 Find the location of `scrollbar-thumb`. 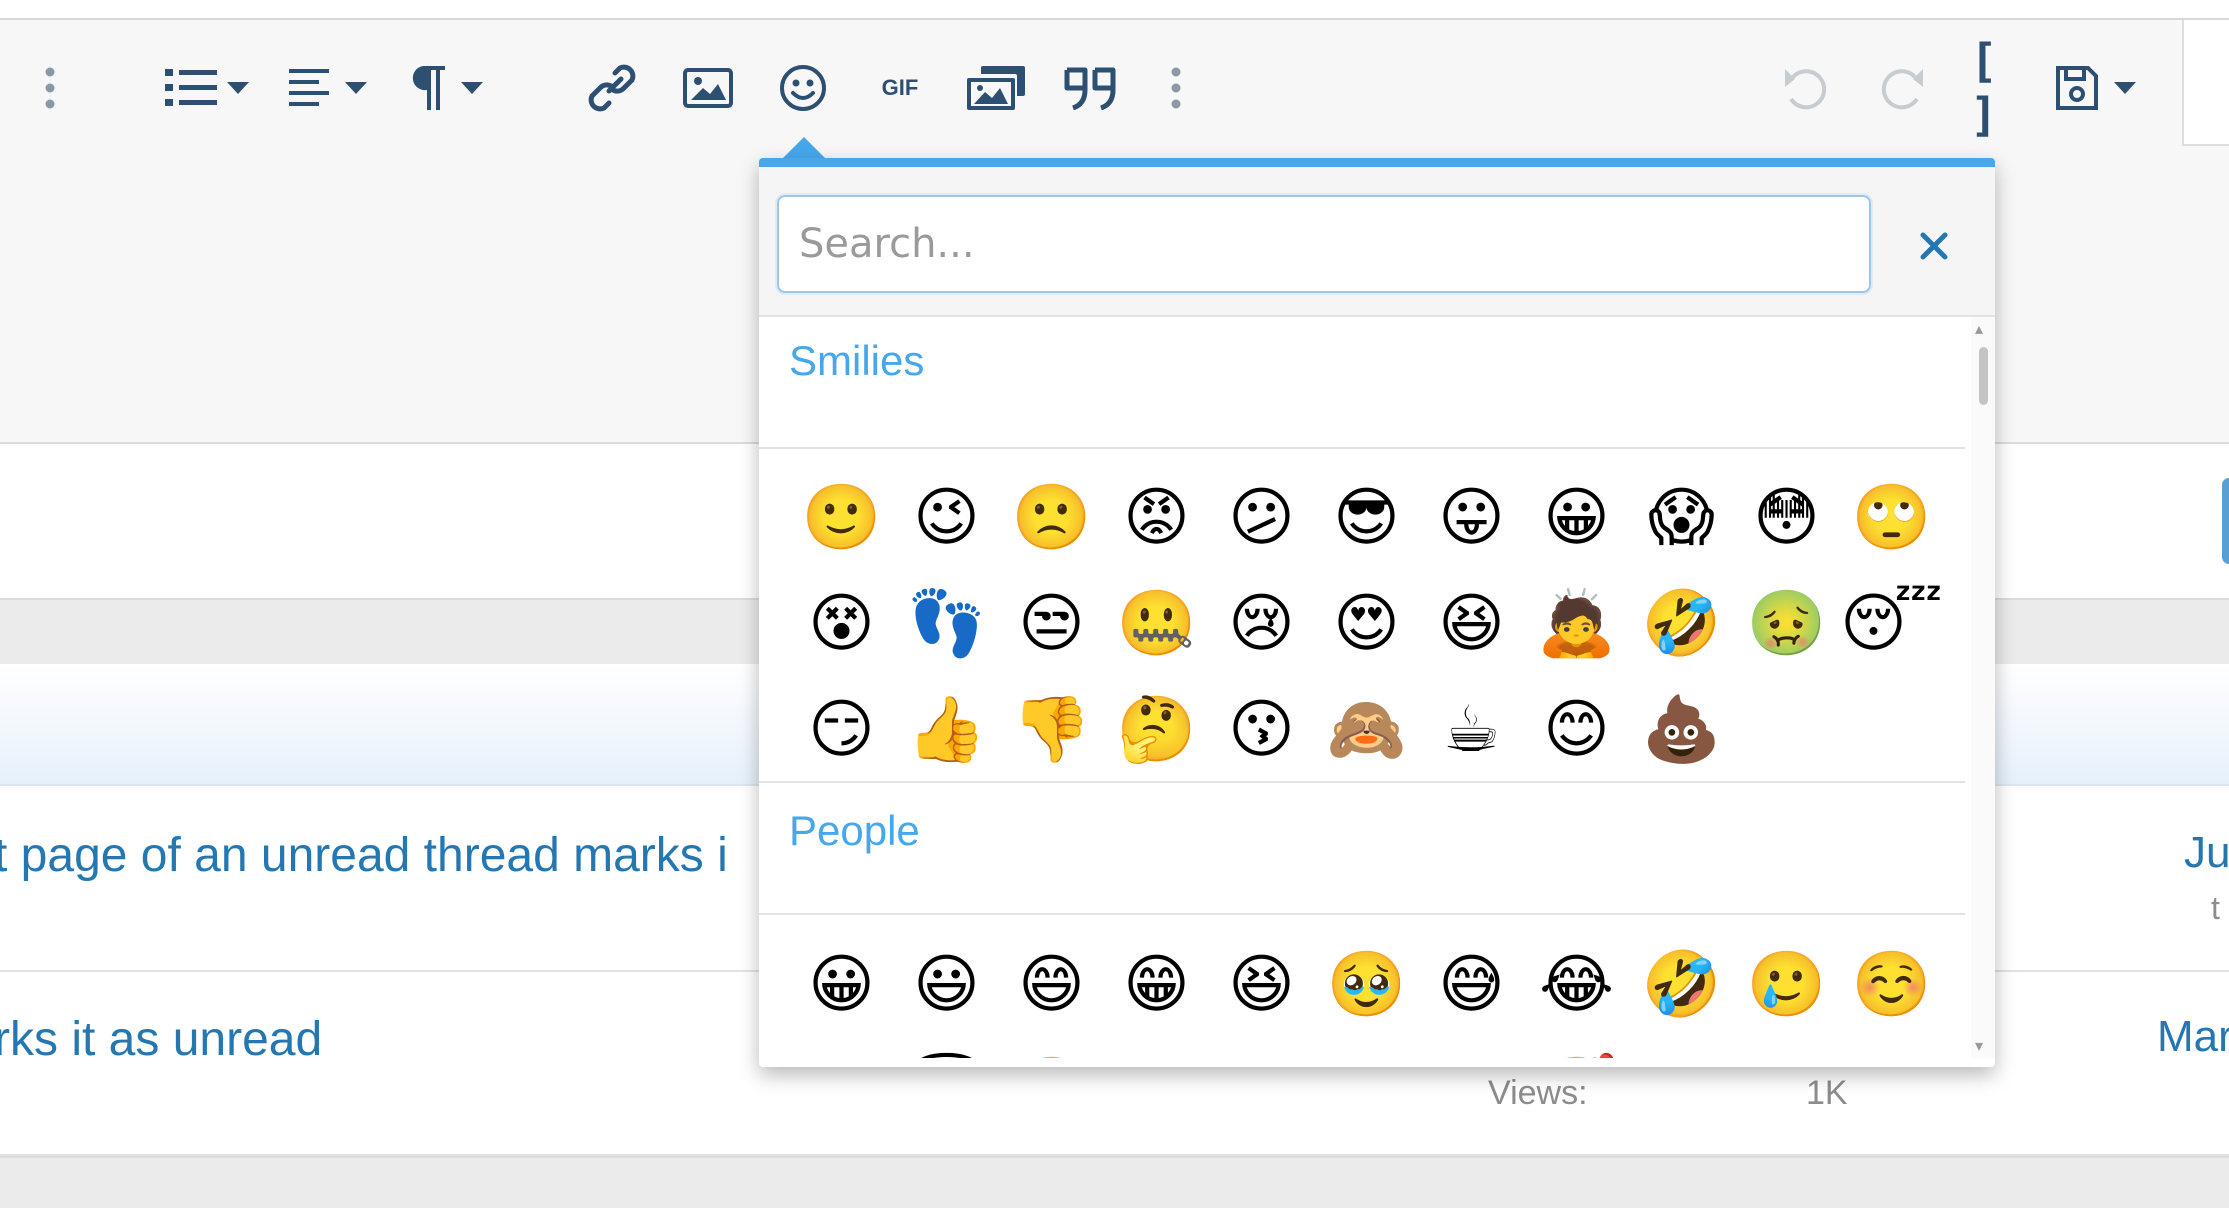

scrollbar-thumb is located at coordinates (1983, 376).